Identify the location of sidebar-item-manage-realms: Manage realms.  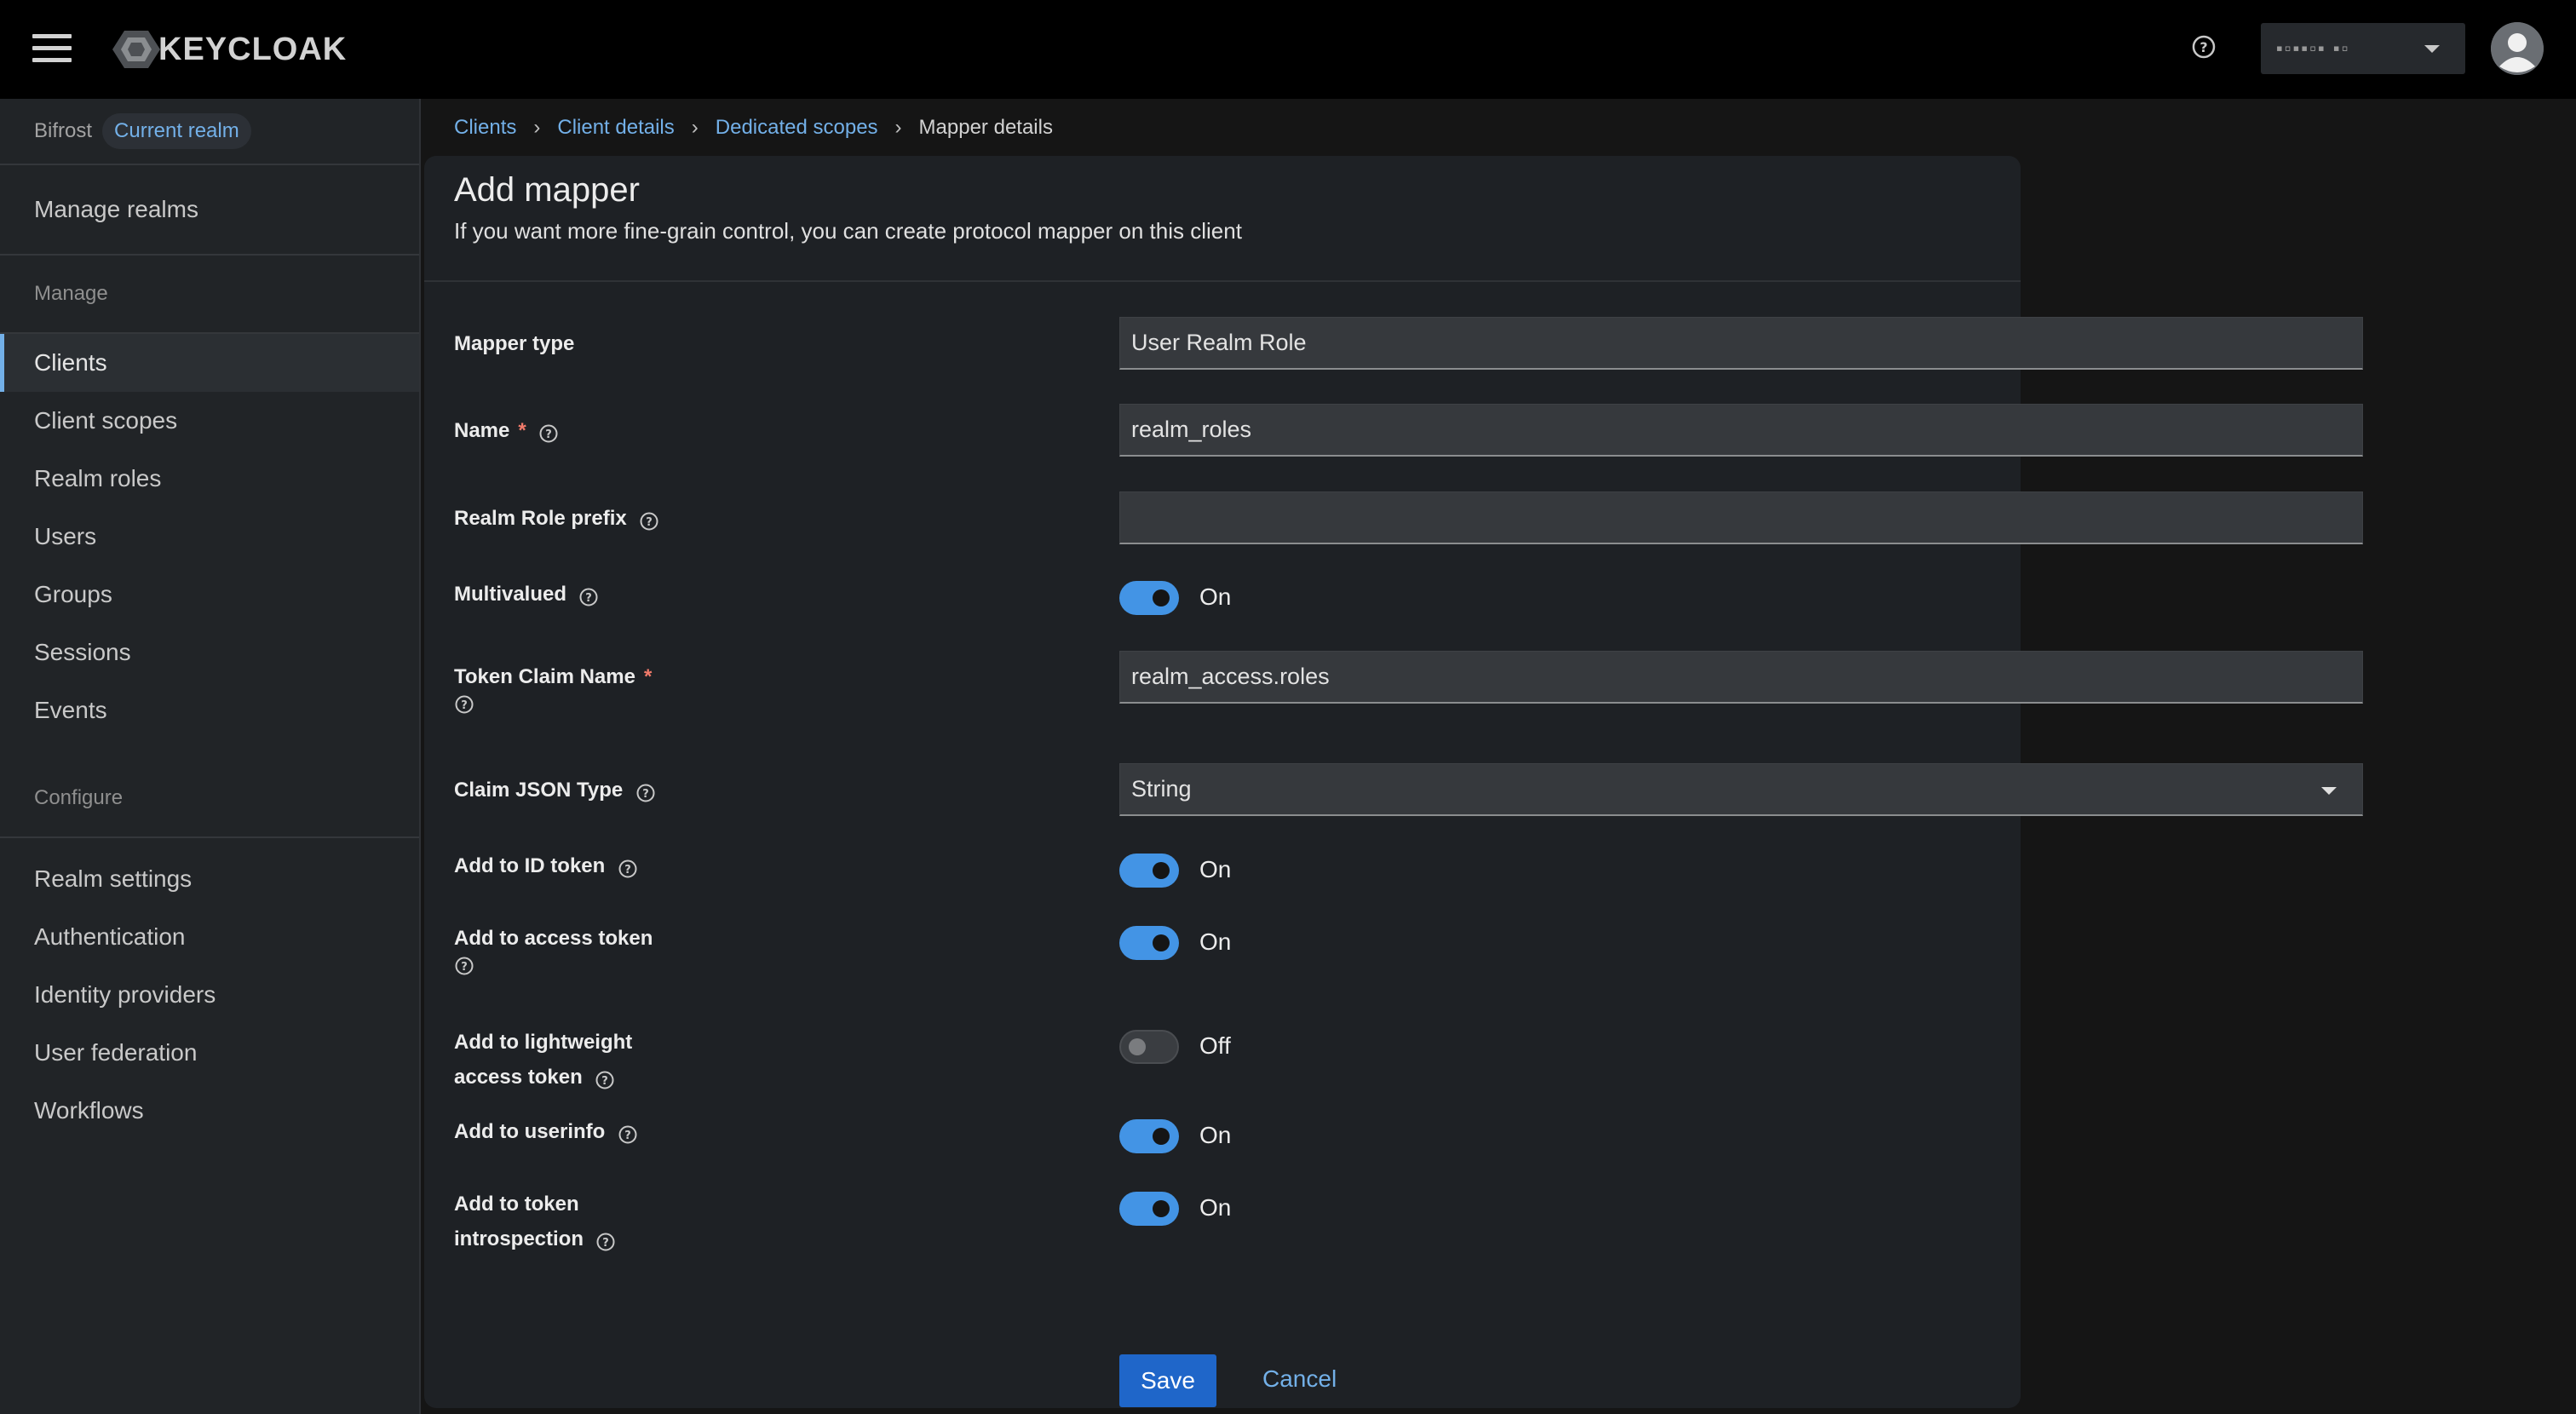
(210, 210).